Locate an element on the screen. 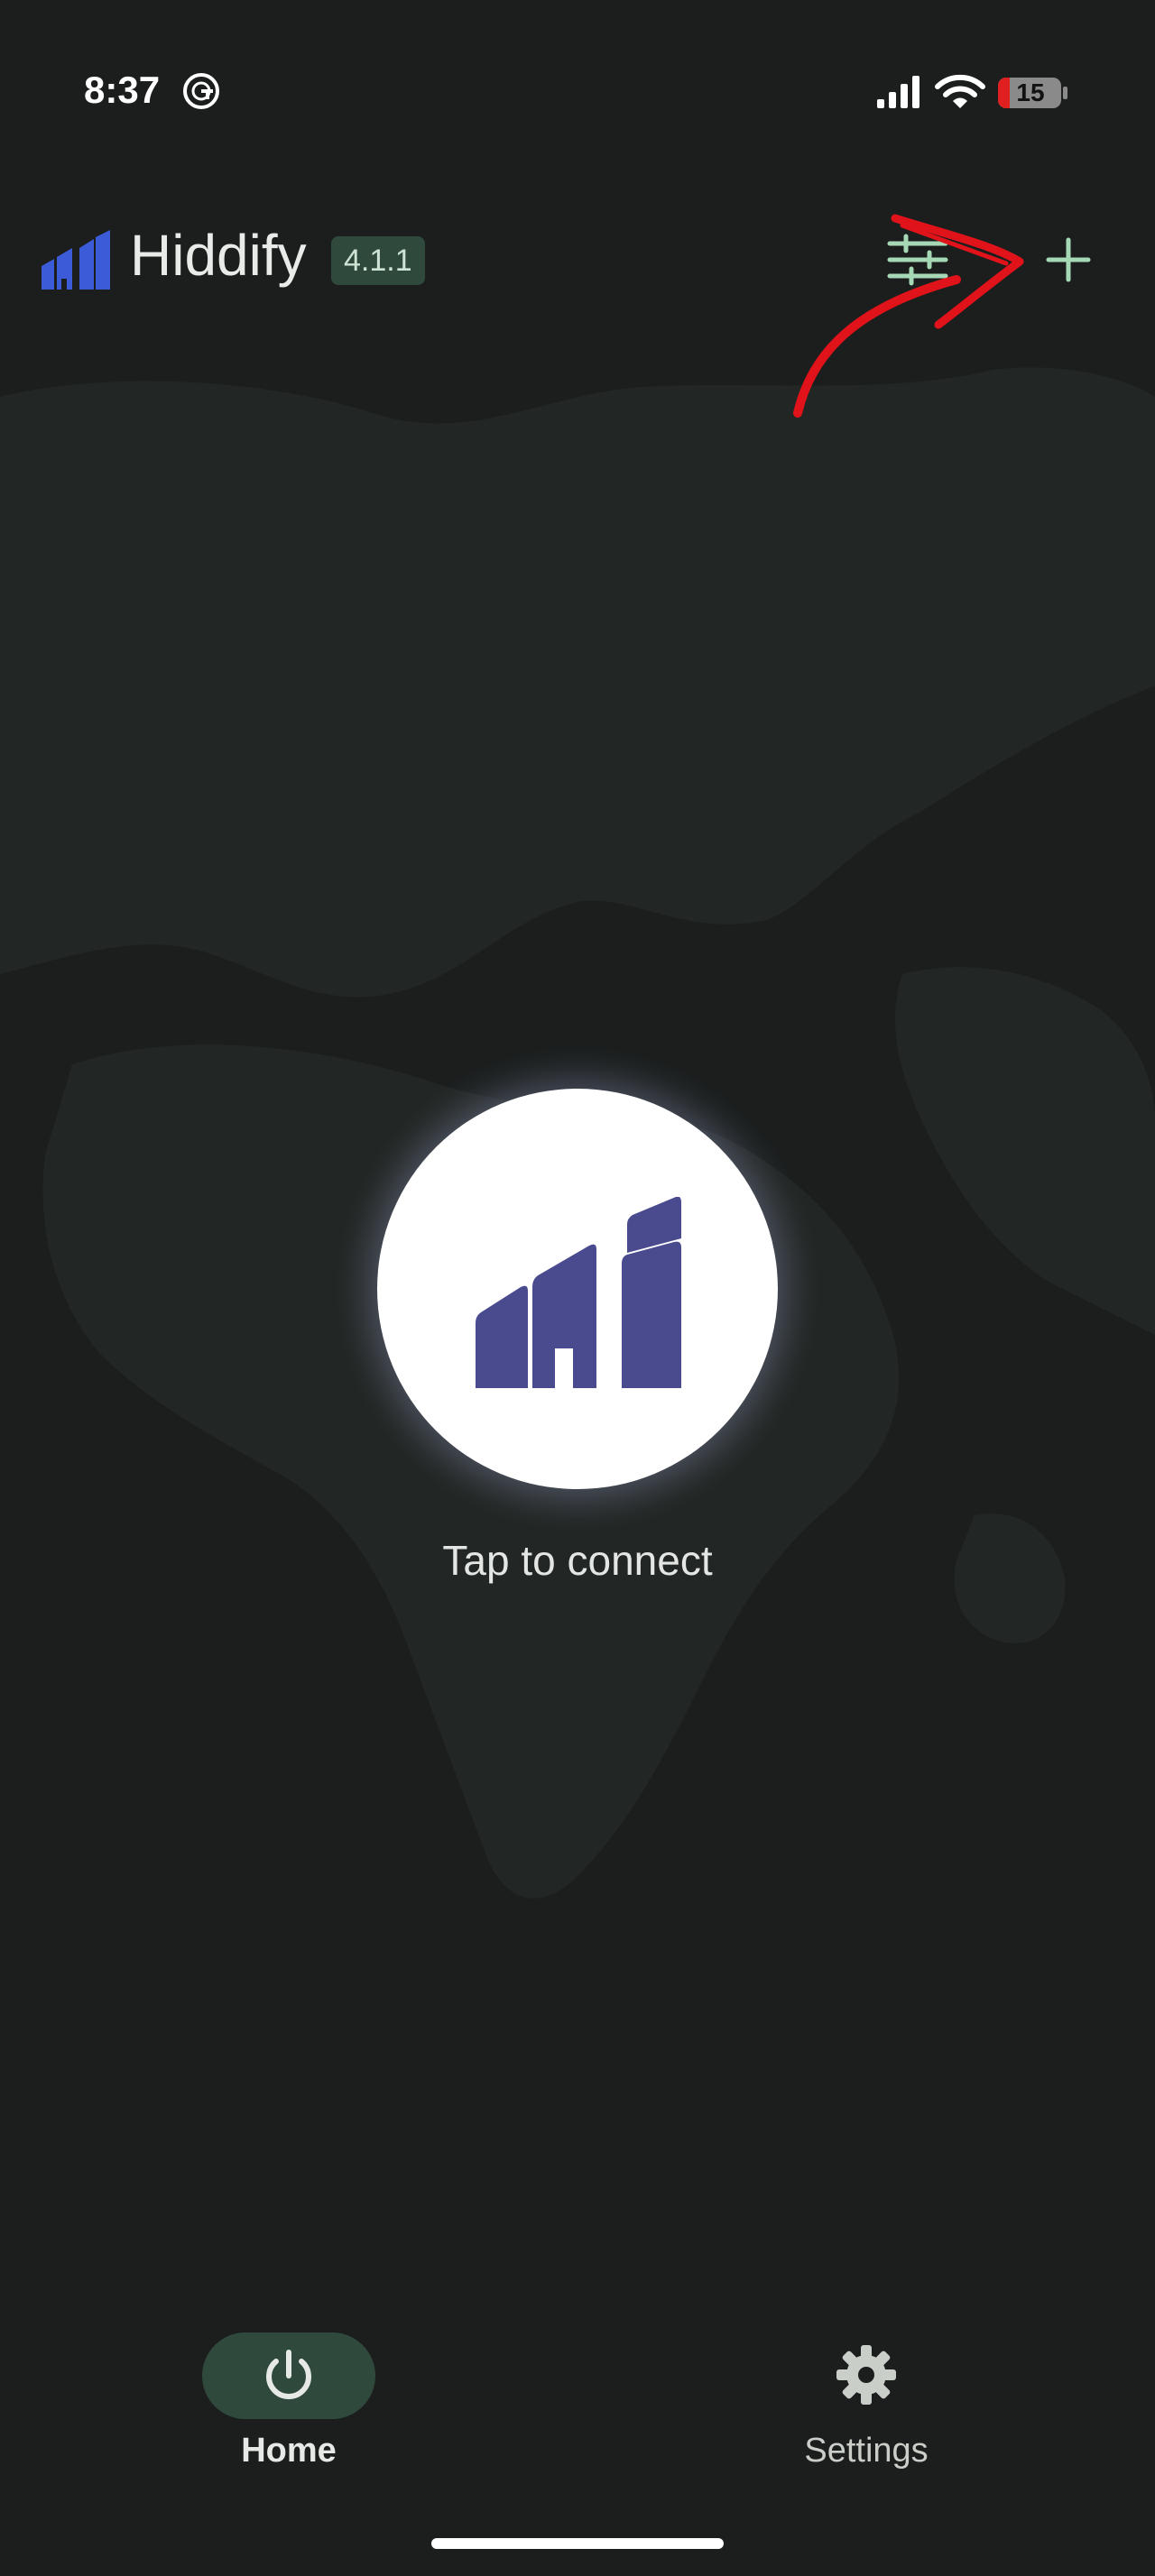 Image resolution: width=1155 pixels, height=2576 pixels. connect-button is located at coordinates (577, 1289).